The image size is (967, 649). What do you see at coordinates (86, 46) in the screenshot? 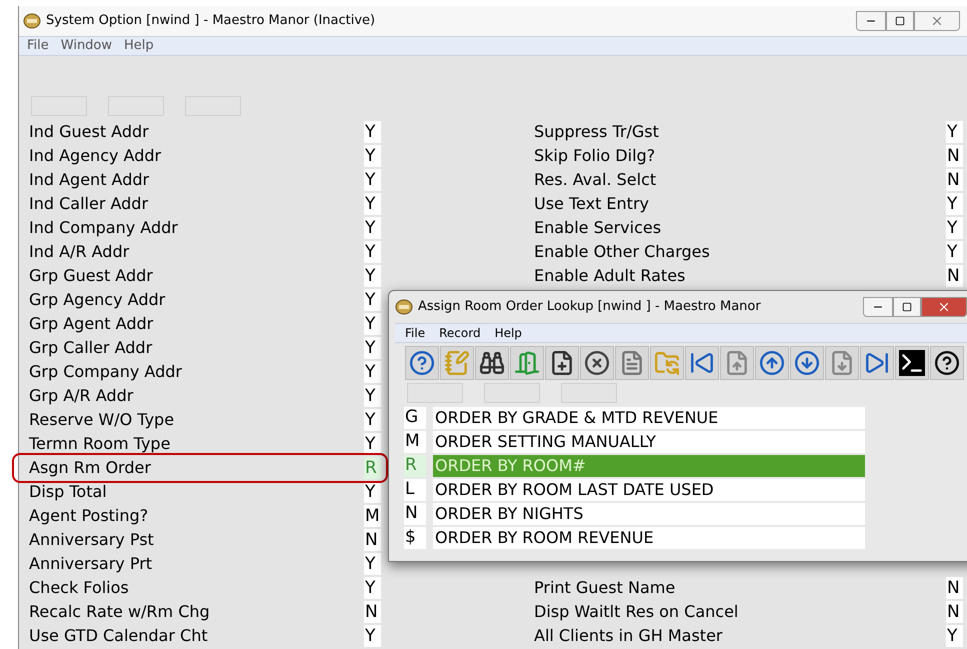
I see `menu-item: Window` at bounding box center [86, 46].